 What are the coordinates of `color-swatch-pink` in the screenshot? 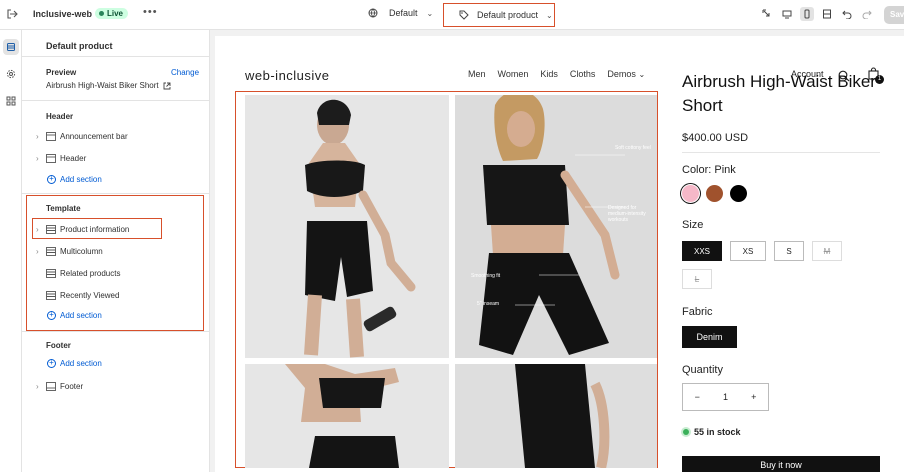 It's located at (690, 193).